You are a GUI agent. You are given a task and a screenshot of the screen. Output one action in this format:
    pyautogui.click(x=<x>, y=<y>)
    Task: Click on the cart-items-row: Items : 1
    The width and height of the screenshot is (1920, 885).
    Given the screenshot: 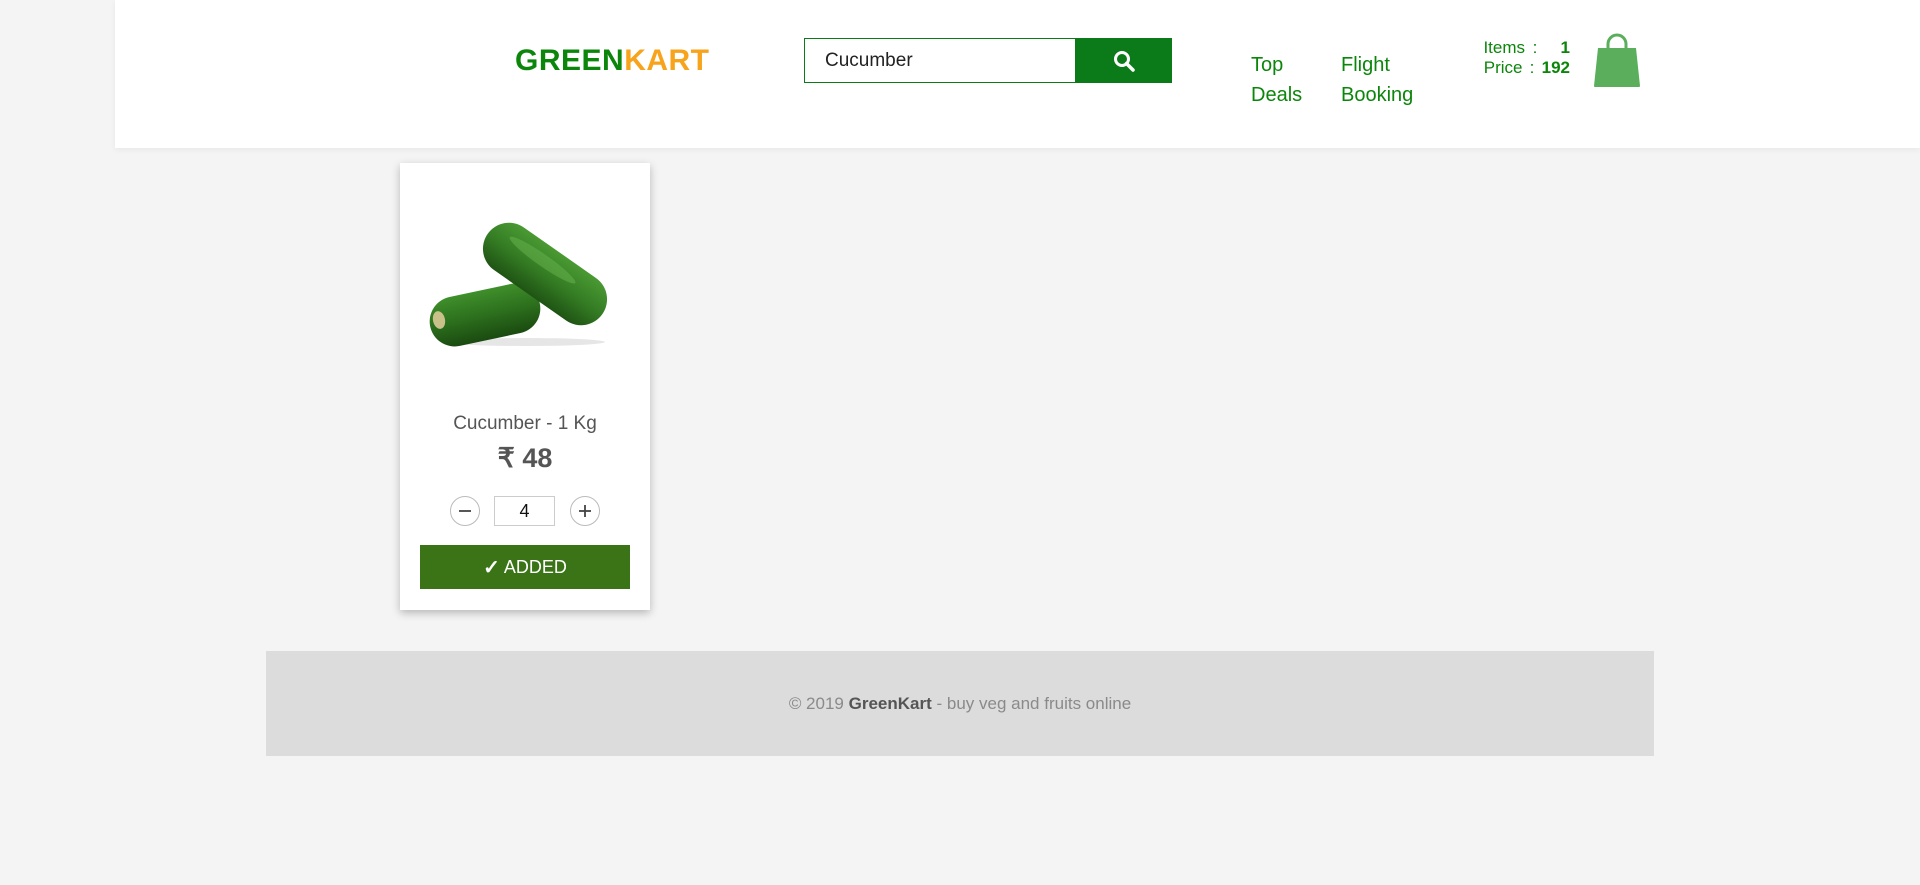 What is the action you would take?
    pyautogui.click(x=1517, y=48)
    